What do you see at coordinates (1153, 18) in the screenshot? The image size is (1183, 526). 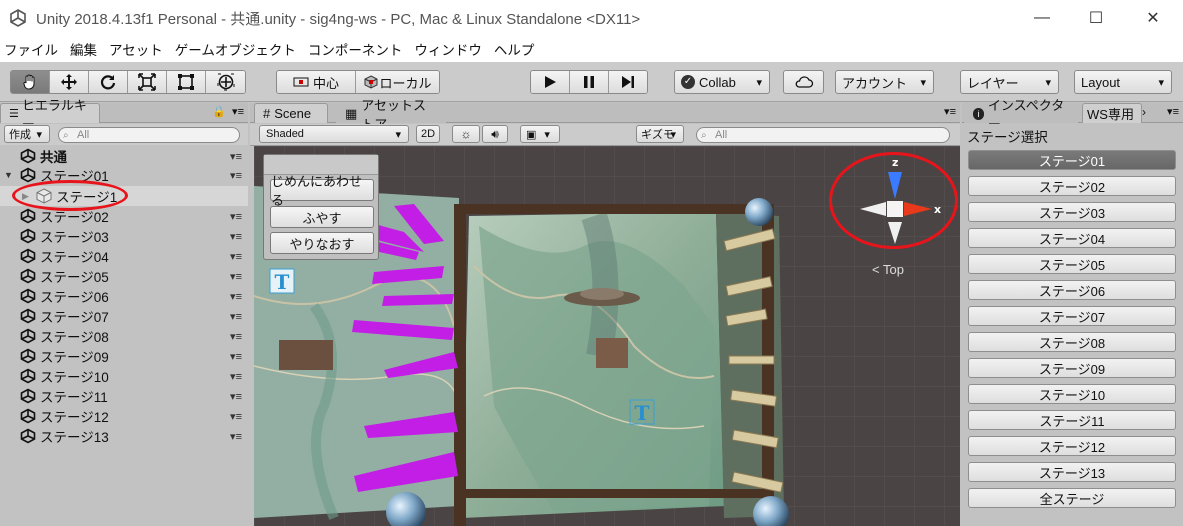 I see `close-button: ✕` at bounding box center [1153, 18].